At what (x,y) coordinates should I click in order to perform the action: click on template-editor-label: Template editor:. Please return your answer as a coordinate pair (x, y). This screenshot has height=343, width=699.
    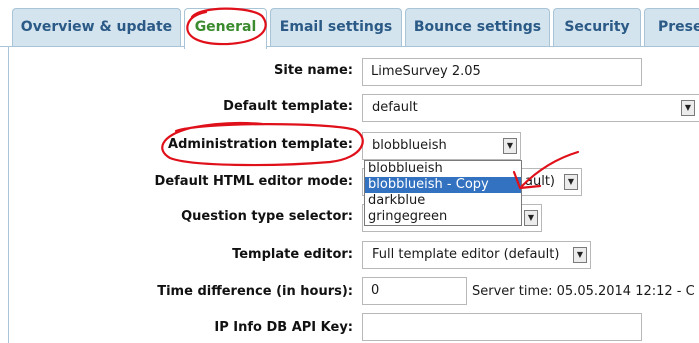
    Looking at the image, I should click on (292, 254).